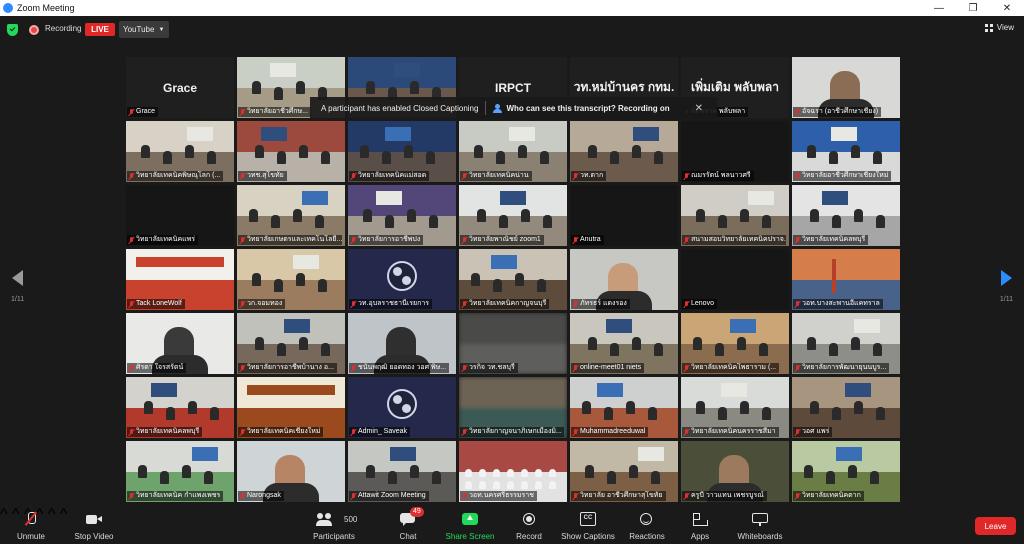 Image resolution: width=1024 pixels, height=544 pixels. I want to click on participant-tile: วท.อุบลราชธานีเรยการ, so click(402, 279).